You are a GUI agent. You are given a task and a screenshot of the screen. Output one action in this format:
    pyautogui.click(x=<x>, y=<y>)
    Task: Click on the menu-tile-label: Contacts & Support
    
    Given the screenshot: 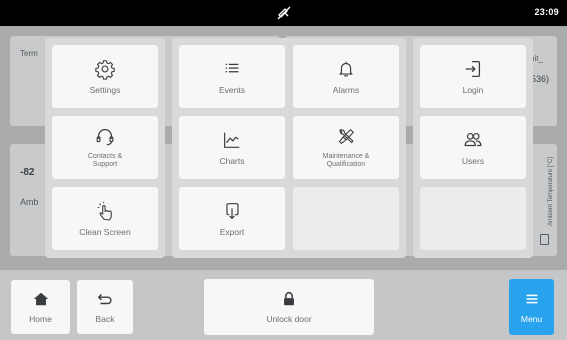 What is the action you would take?
    pyautogui.click(x=105, y=161)
    